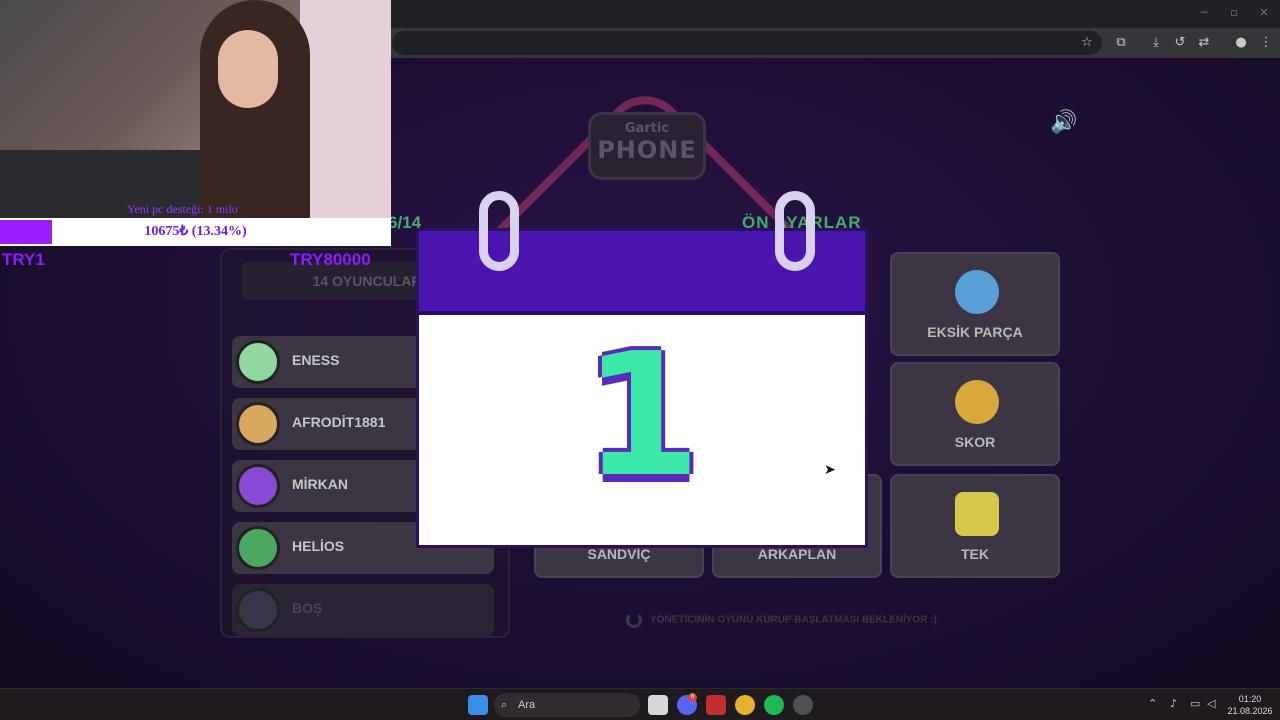 The width and height of the screenshot is (1280, 720). I want to click on speaker-icon: 🔊, so click(1063, 122).